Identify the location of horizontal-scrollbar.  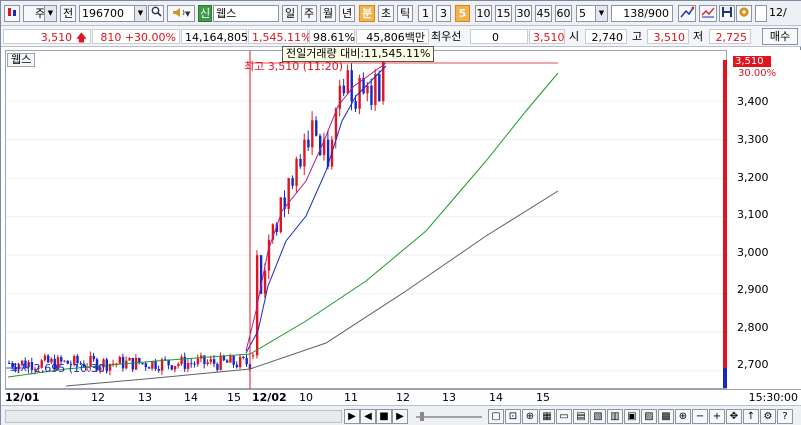
(173, 416).